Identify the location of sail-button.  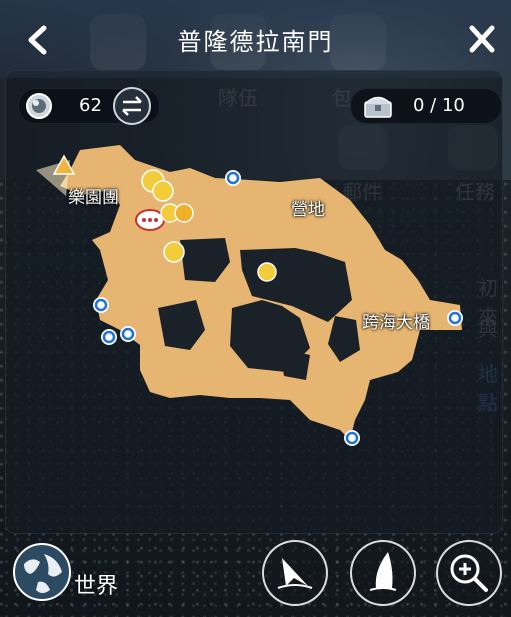
(383, 573).